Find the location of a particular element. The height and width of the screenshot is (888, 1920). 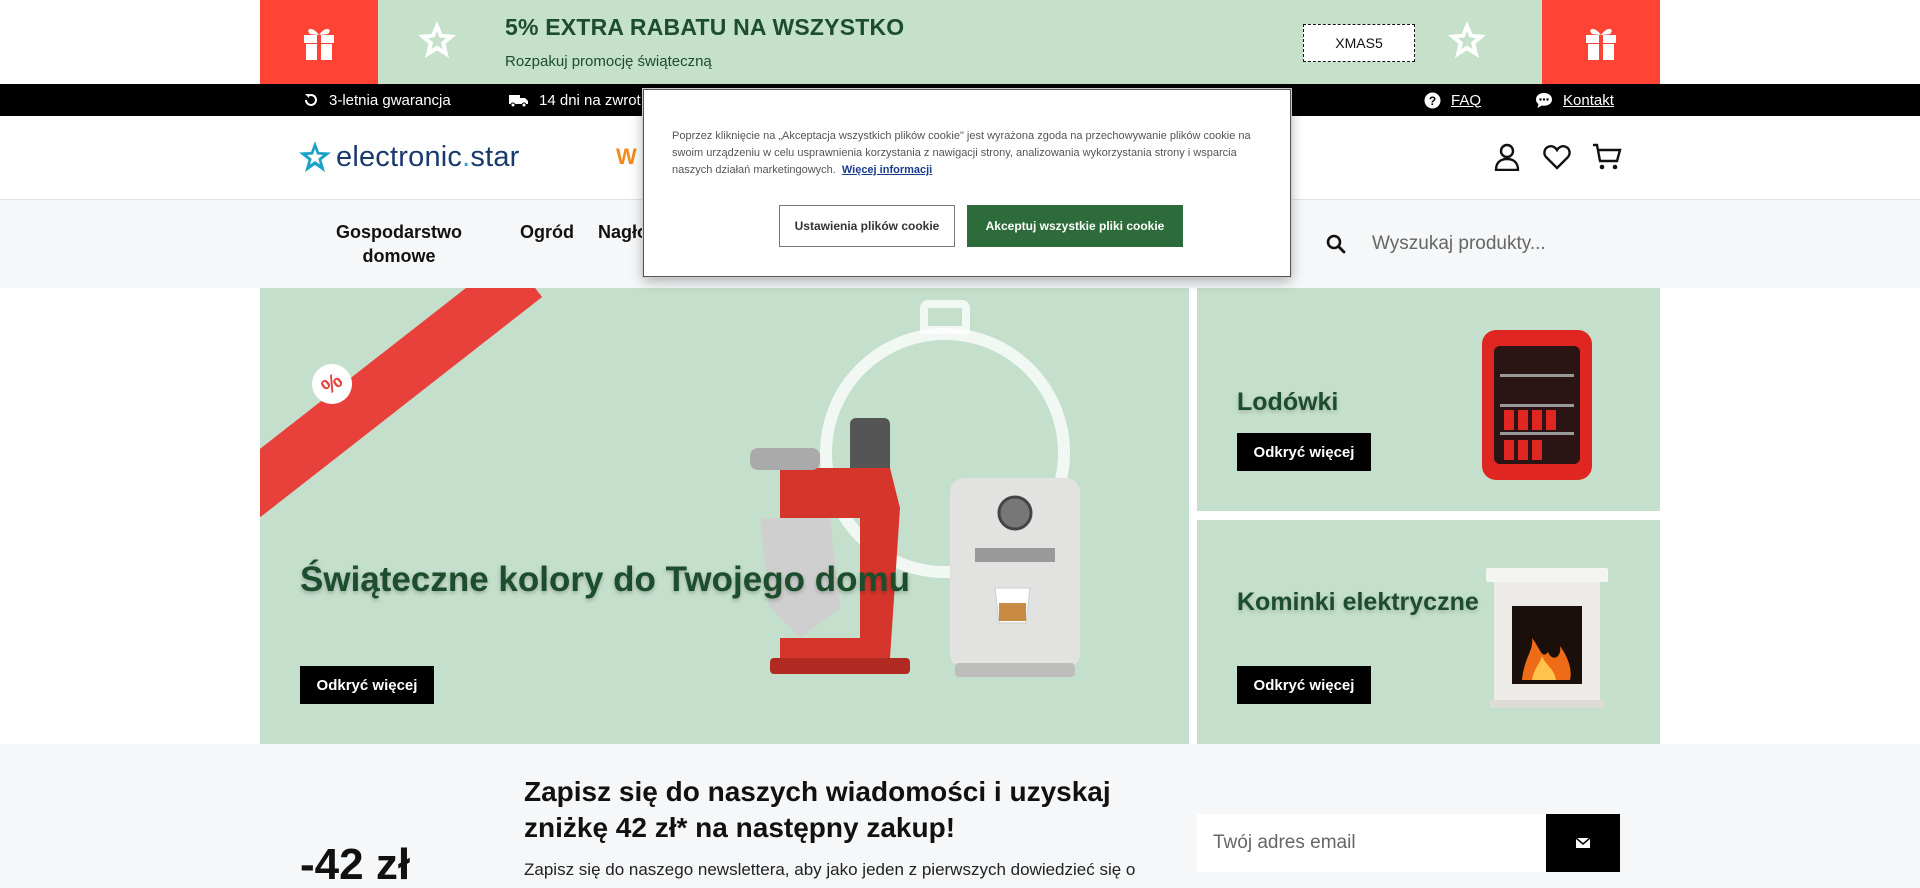

header-icons is located at coordinates (1557, 157).